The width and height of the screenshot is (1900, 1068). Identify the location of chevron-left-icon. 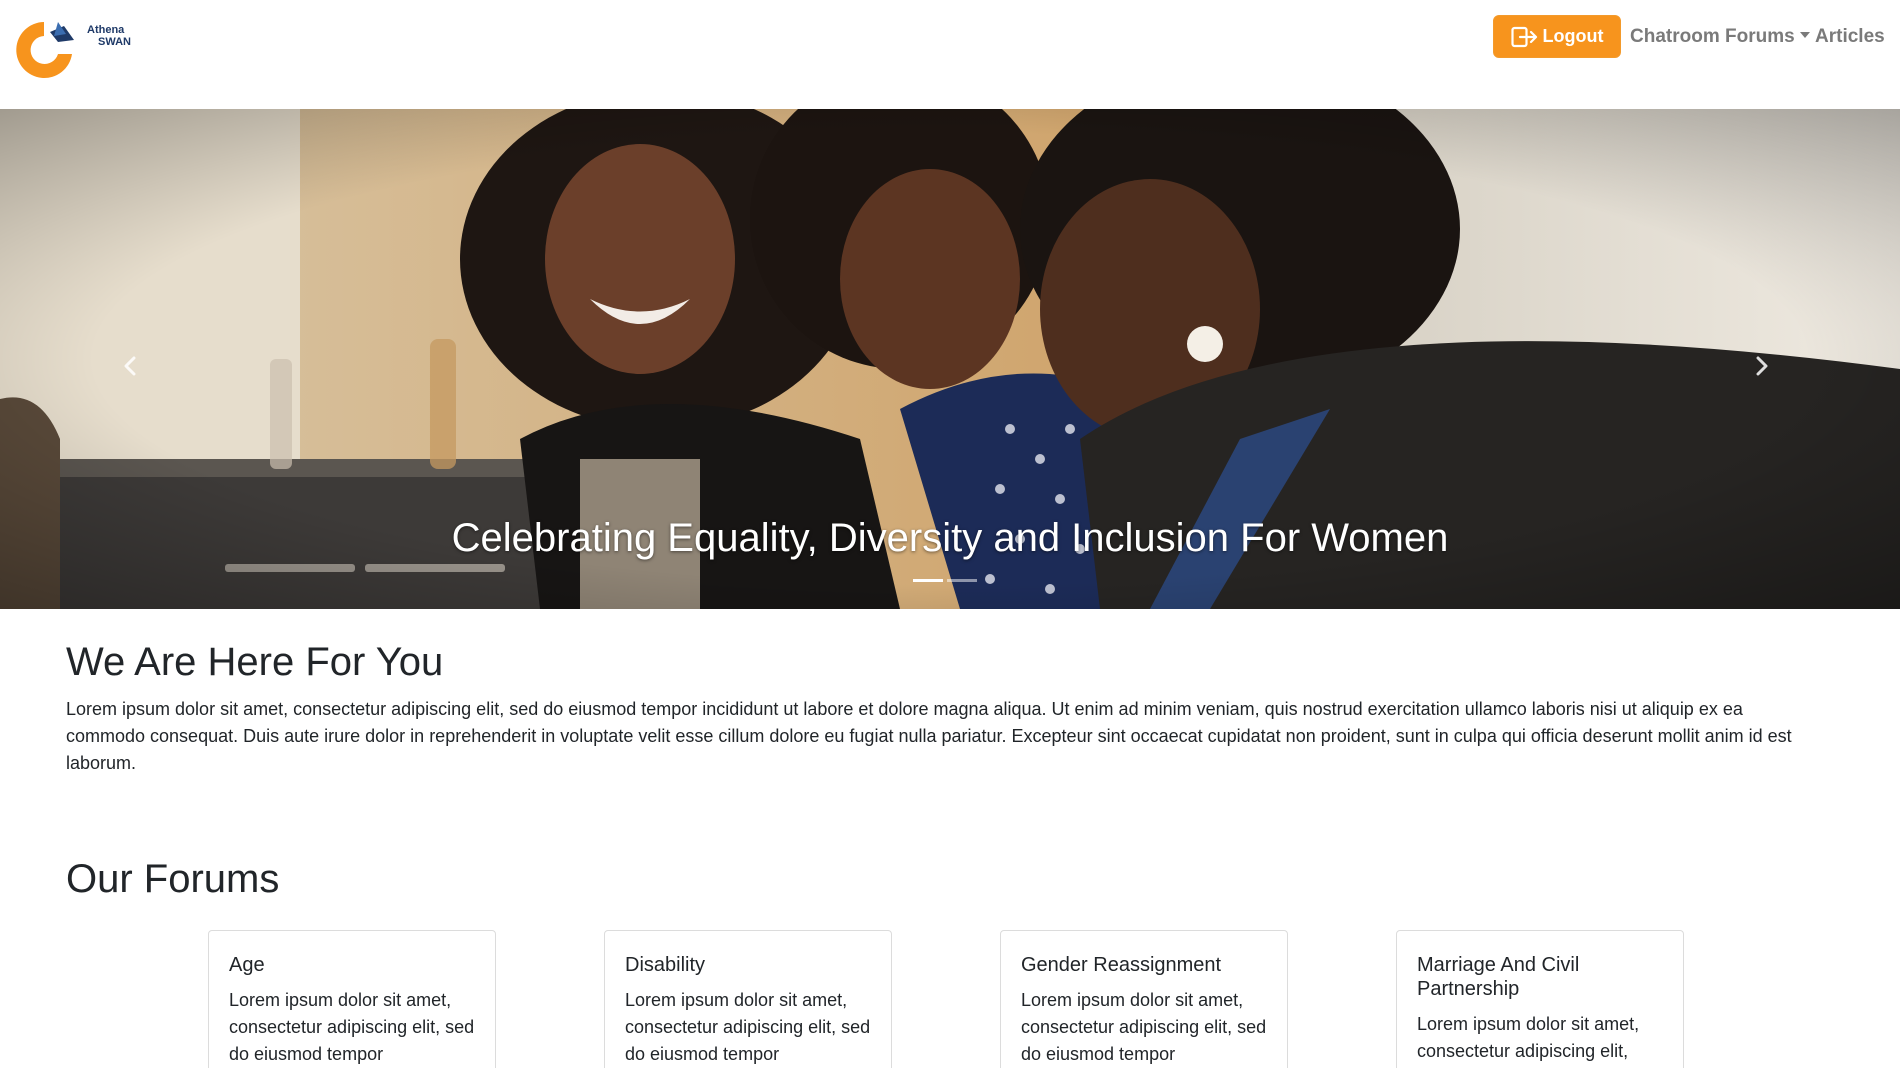
(130, 366).